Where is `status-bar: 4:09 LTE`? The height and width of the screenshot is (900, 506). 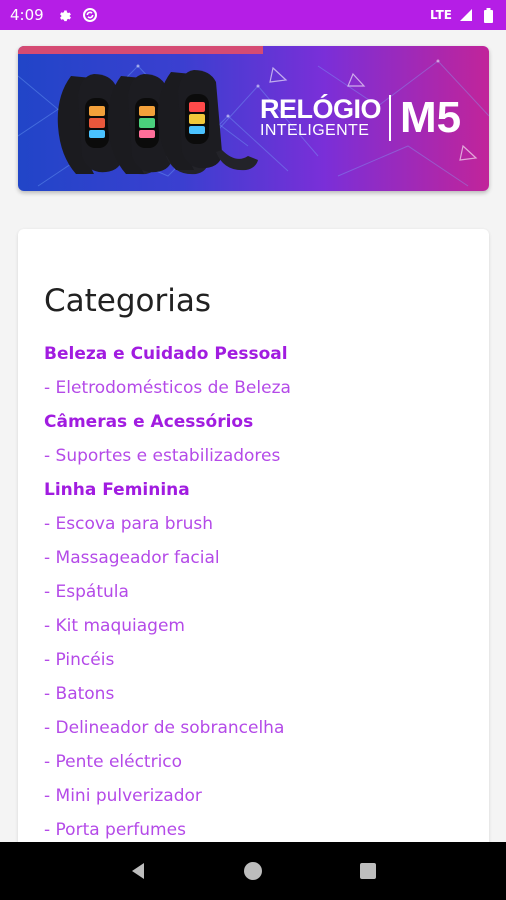
status-bar: 4:09 LTE is located at coordinates (253, 15).